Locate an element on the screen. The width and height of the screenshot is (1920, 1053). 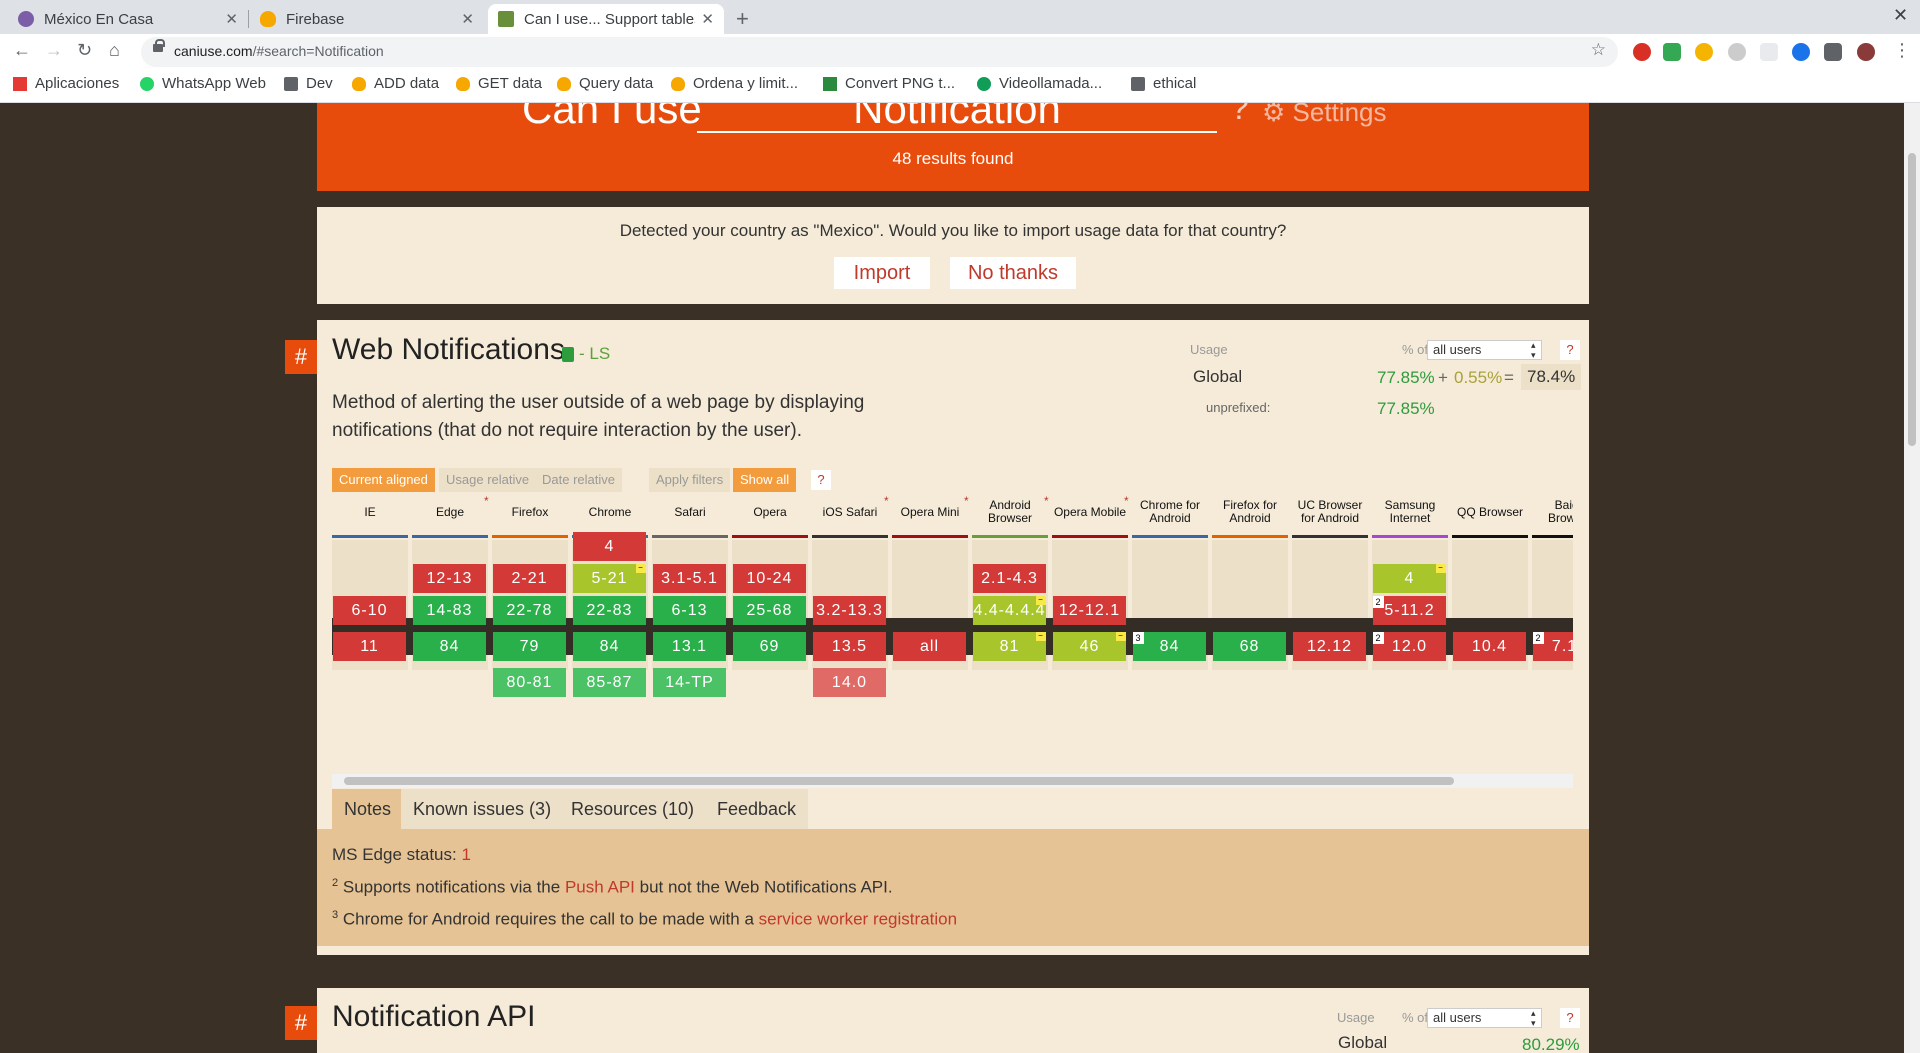
bookmark-dev: Dev is located at coordinates (308, 83).